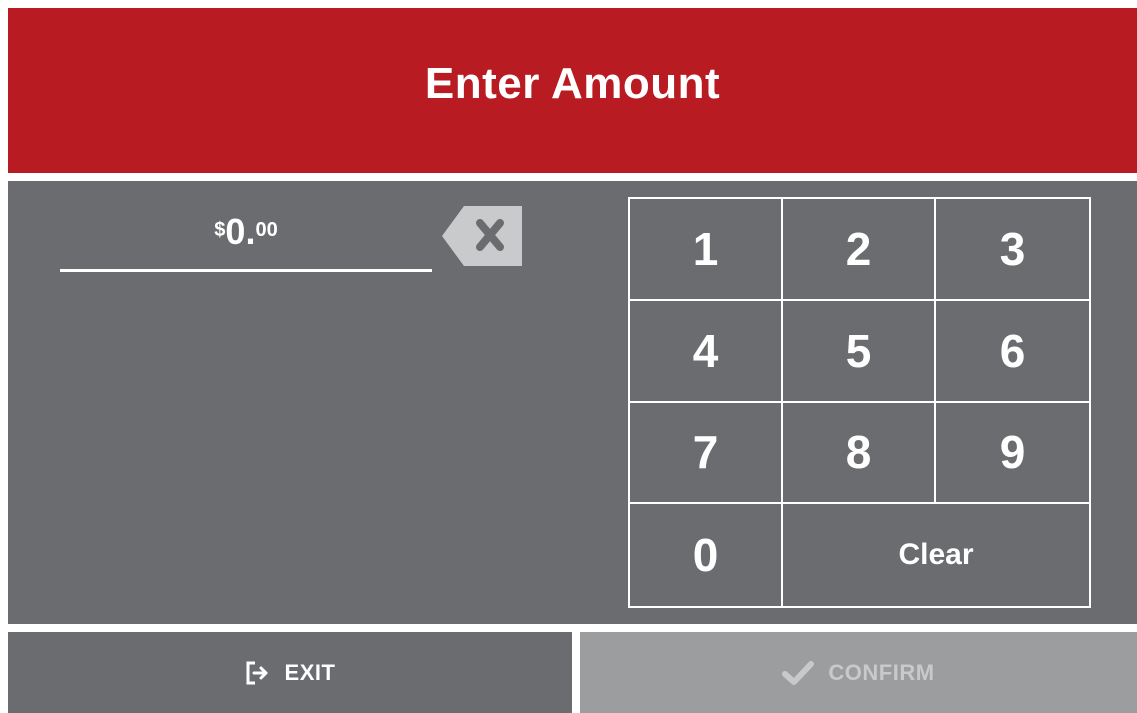  Describe the element at coordinates (258, 673) in the screenshot. I see `exit-icon` at that location.